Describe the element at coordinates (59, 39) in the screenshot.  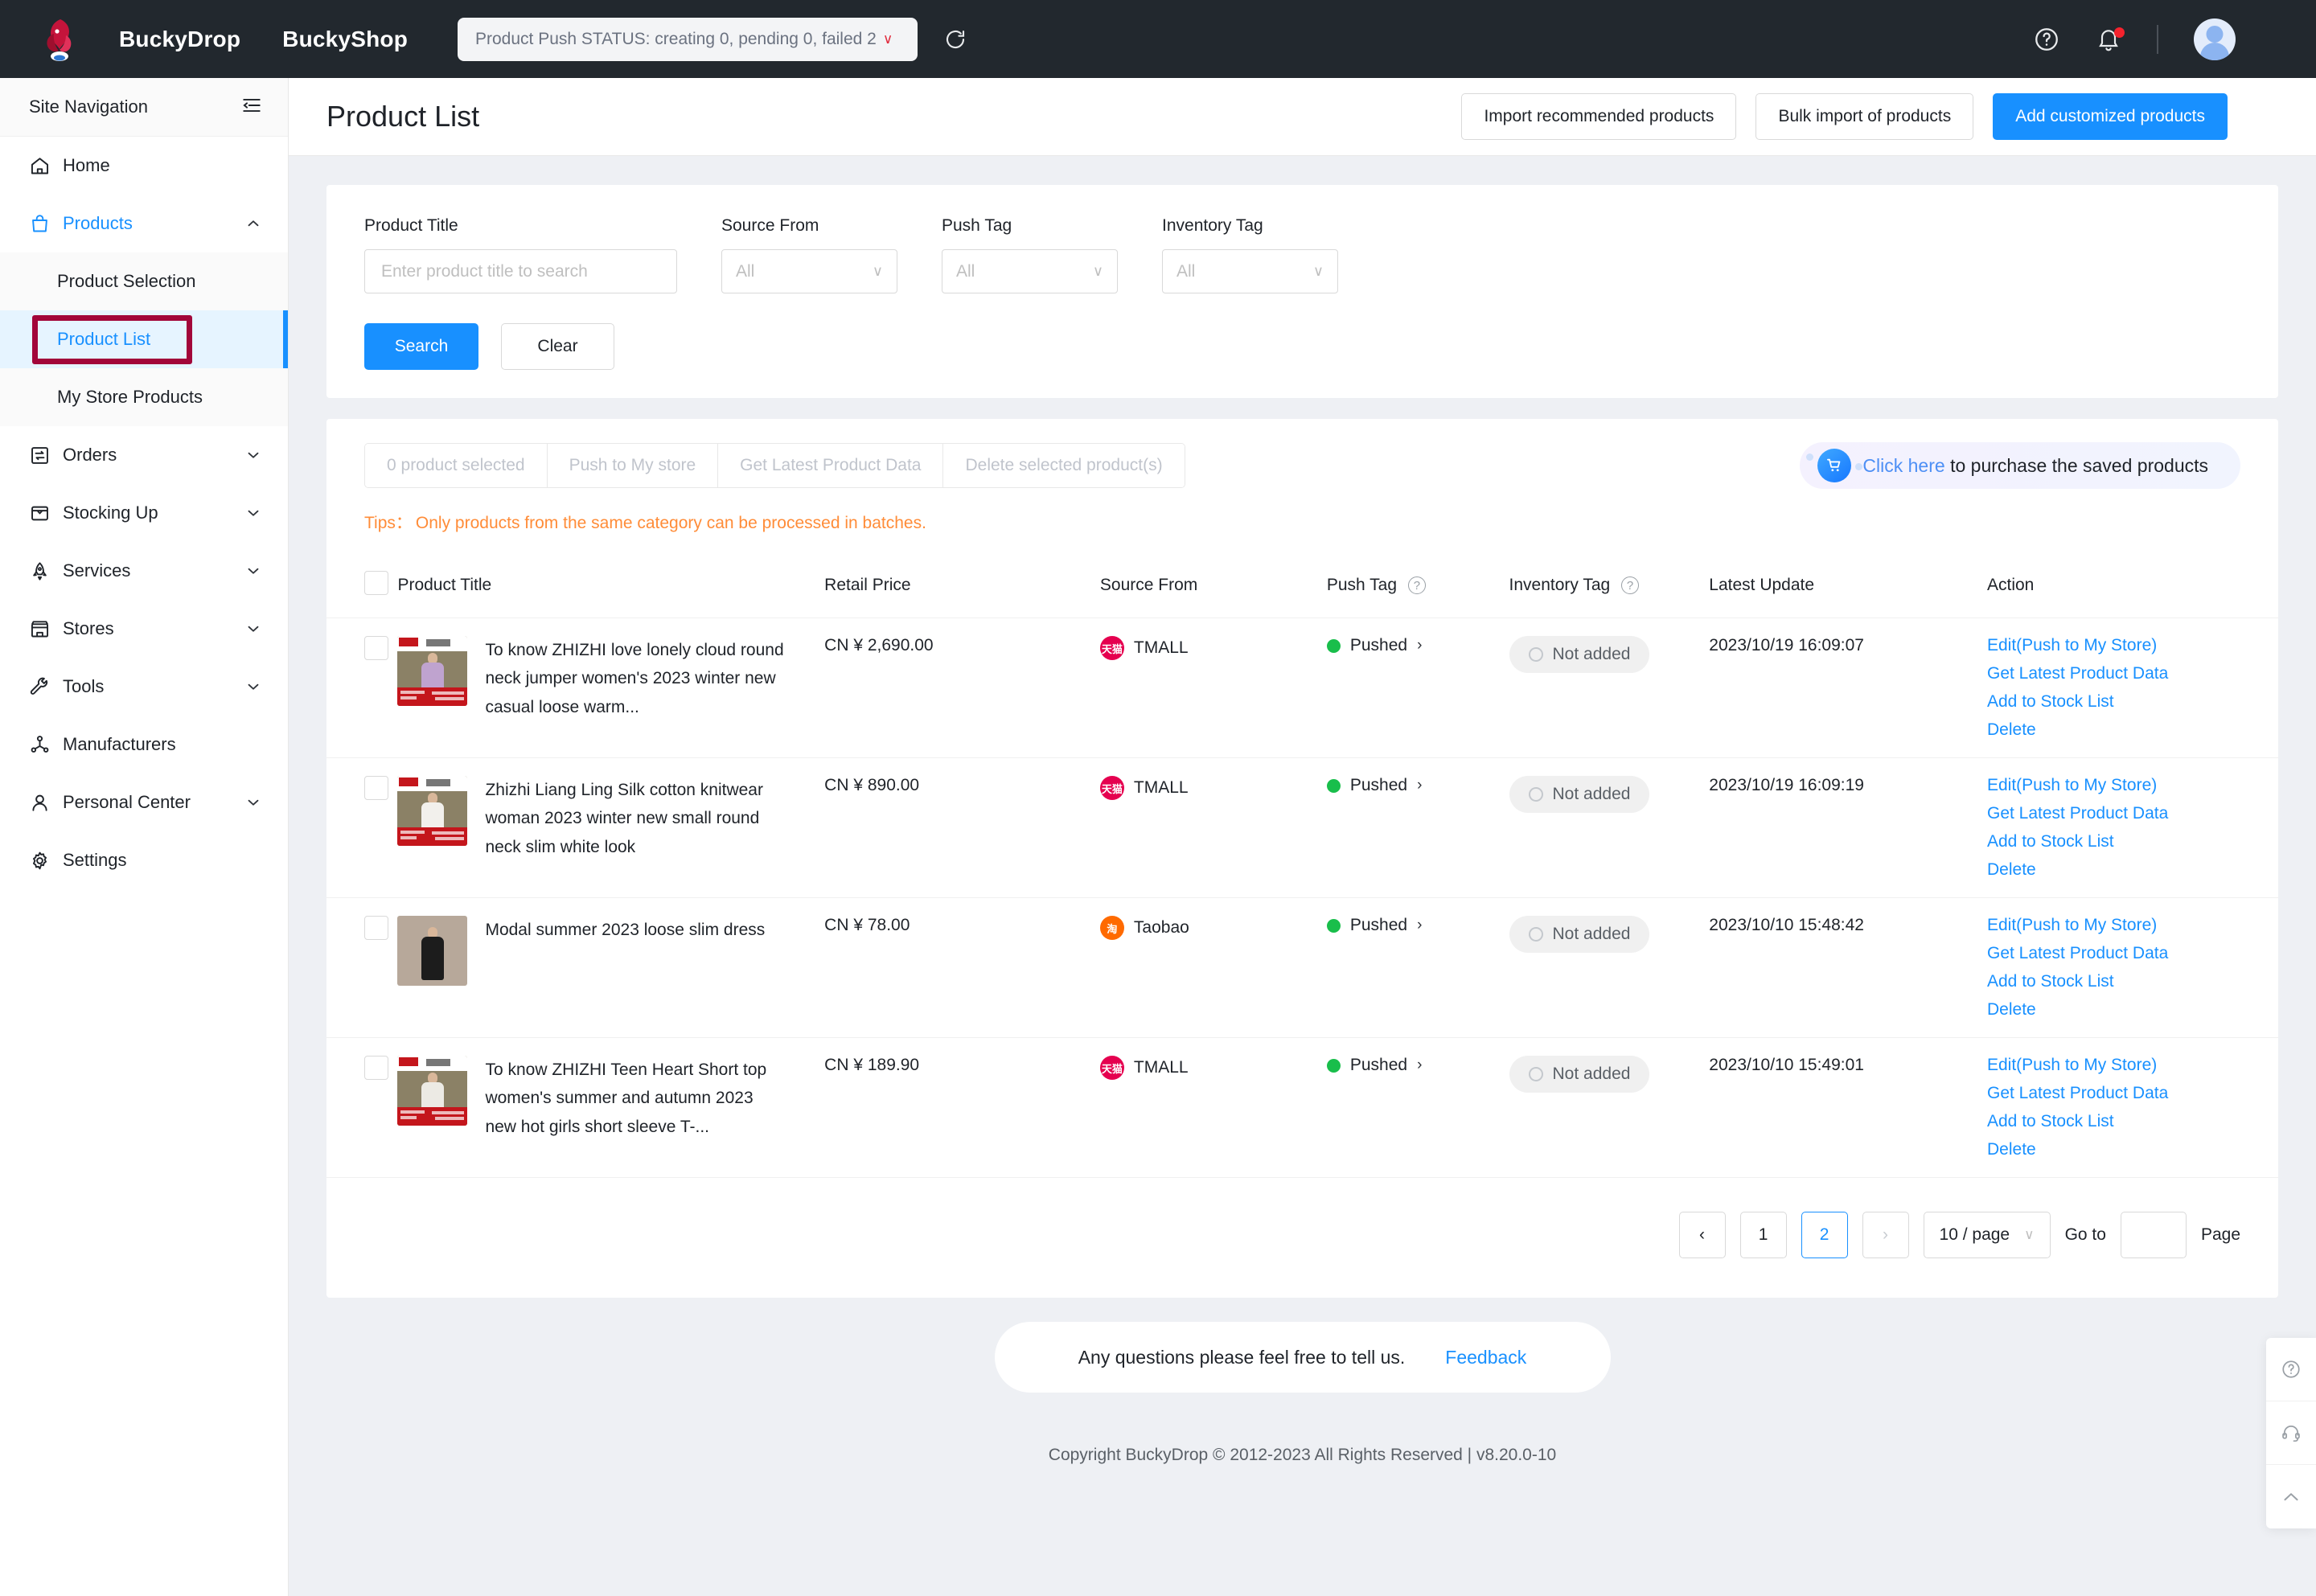
I see `logo-container` at that location.